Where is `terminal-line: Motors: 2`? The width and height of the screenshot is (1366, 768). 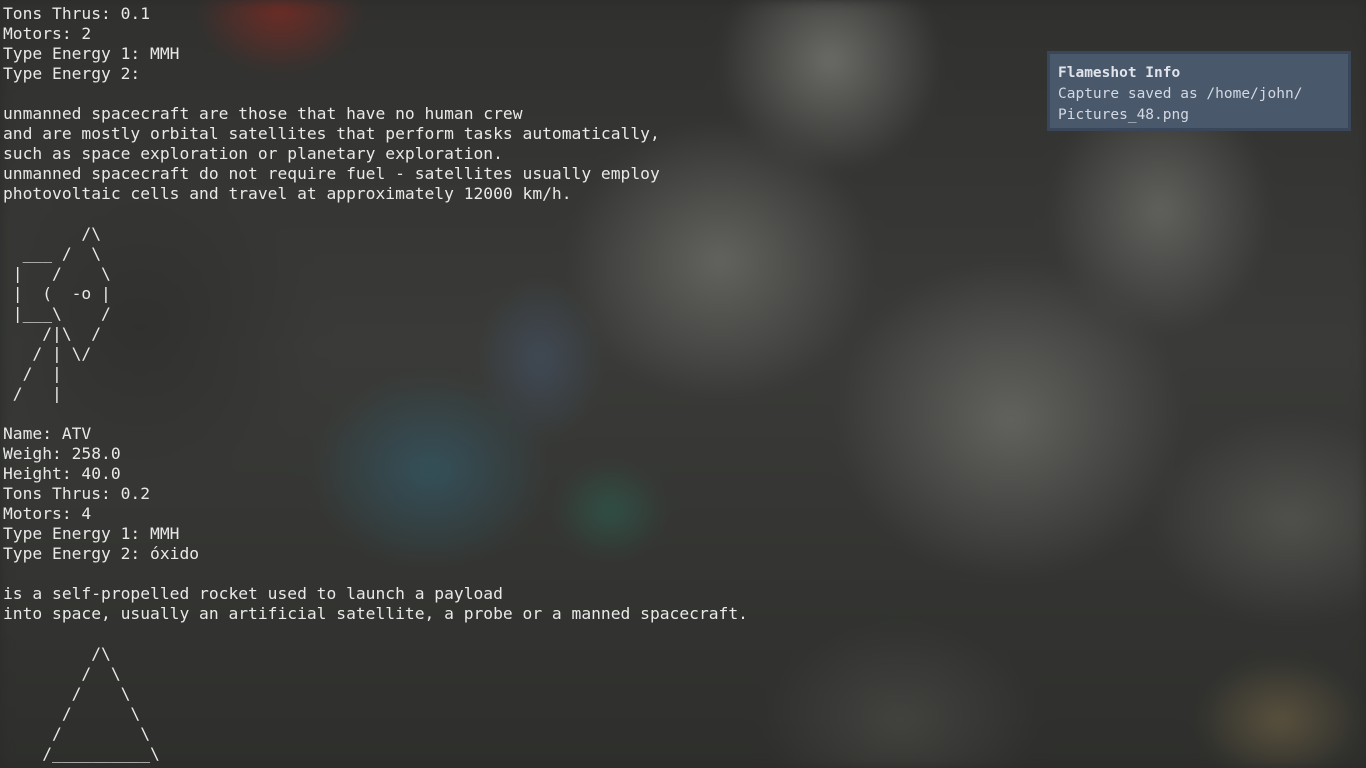 terminal-line: Motors: 2 is located at coordinates (47, 33).